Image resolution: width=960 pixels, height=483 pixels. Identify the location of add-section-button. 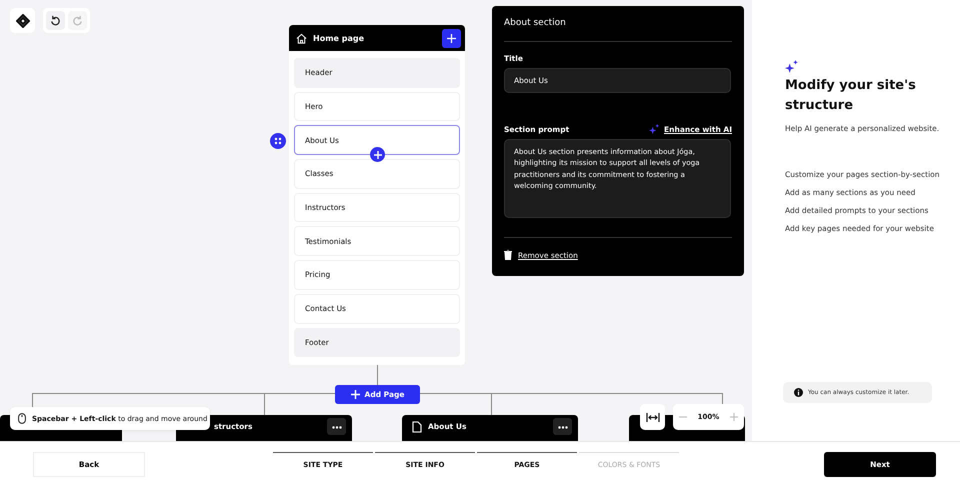
(451, 38).